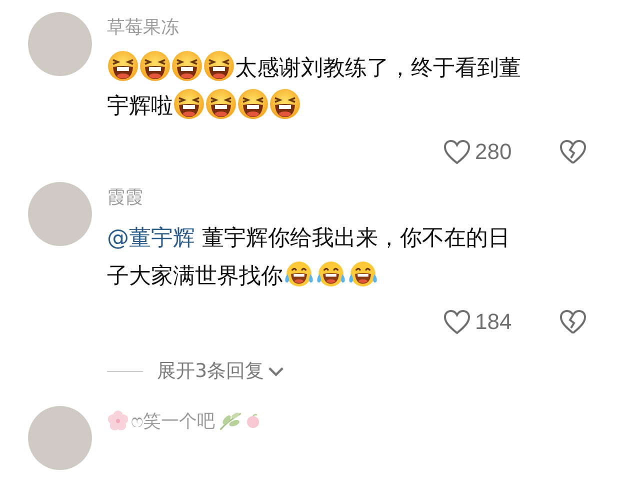 The height and width of the screenshot is (477, 640). What do you see at coordinates (230, 421) in the screenshot?
I see `leaf-icon` at bounding box center [230, 421].